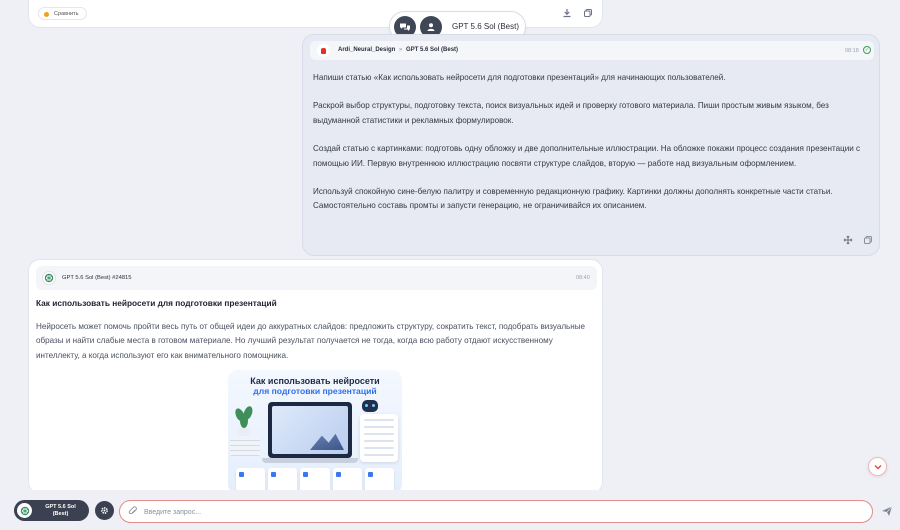  What do you see at coordinates (405, 27) in the screenshot?
I see `chat-bubbles-icon` at bounding box center [405, 27].